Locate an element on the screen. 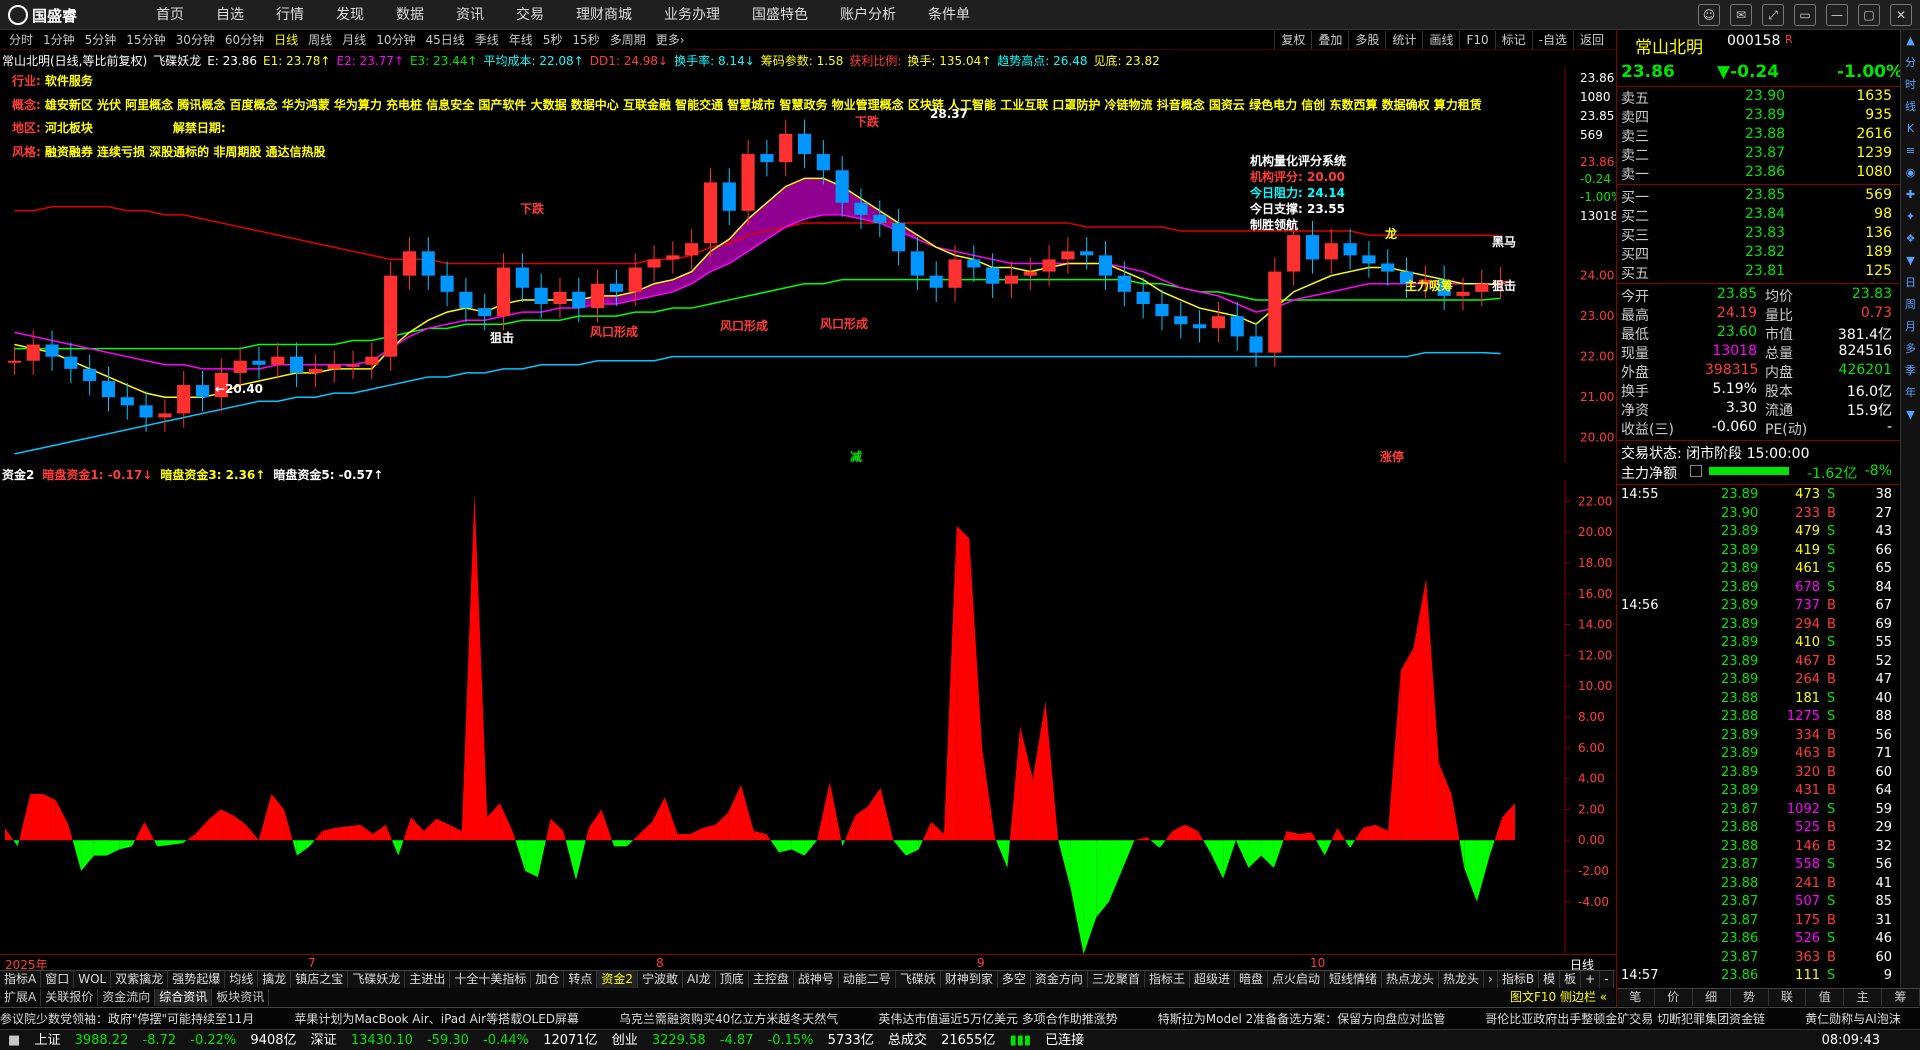 The image size is (1920, 1050). indicator-tab: 点火启动 is located at coordinates (1296, 979).